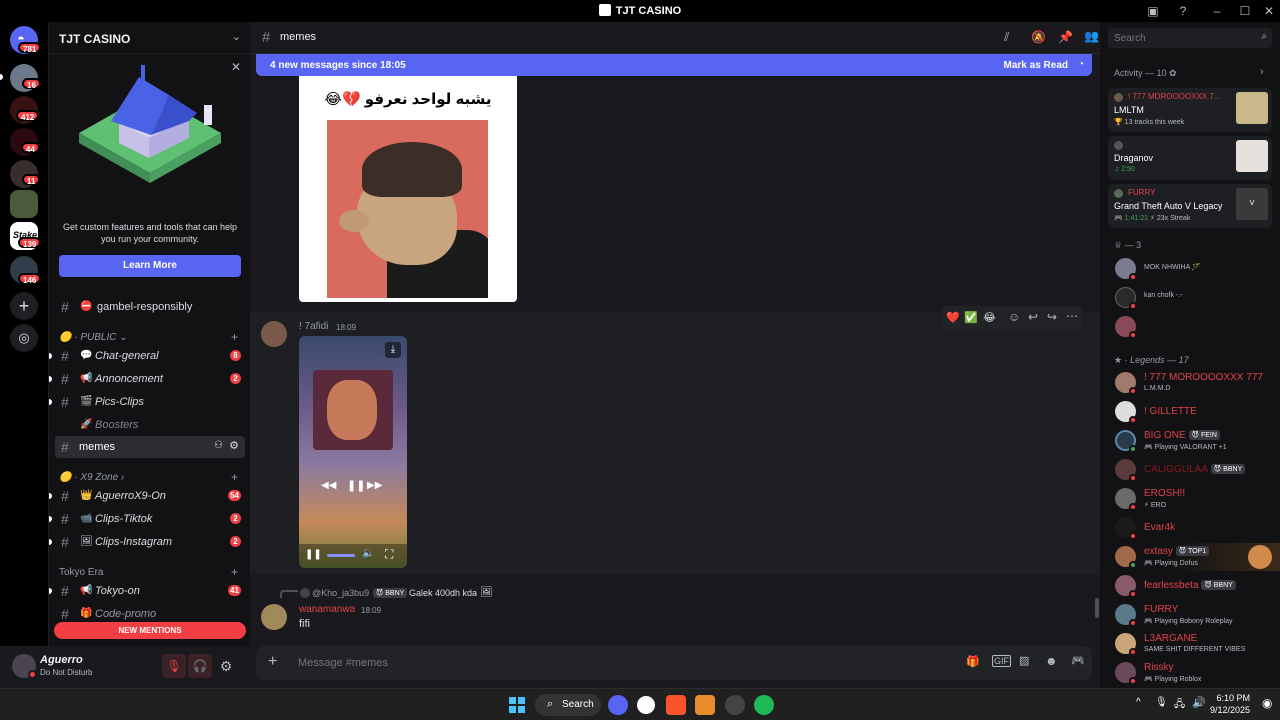 This screenshot has height=720, width=1280. What do you see at coordinates (341, 555) in the screenshot?
I see `progress-bar` at bounding box center [341, 555].